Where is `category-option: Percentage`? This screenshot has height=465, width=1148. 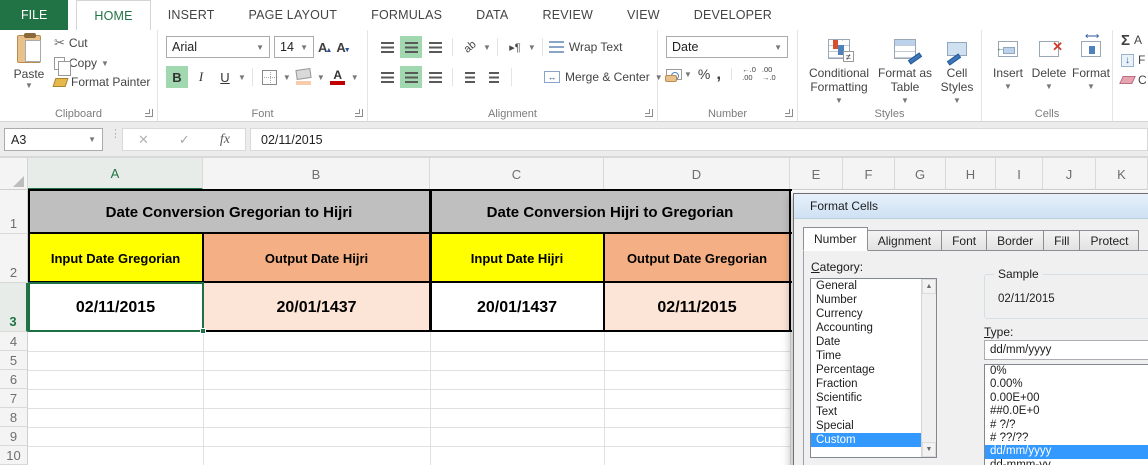 category-option: Percentage is located at coordinates (873, 370).